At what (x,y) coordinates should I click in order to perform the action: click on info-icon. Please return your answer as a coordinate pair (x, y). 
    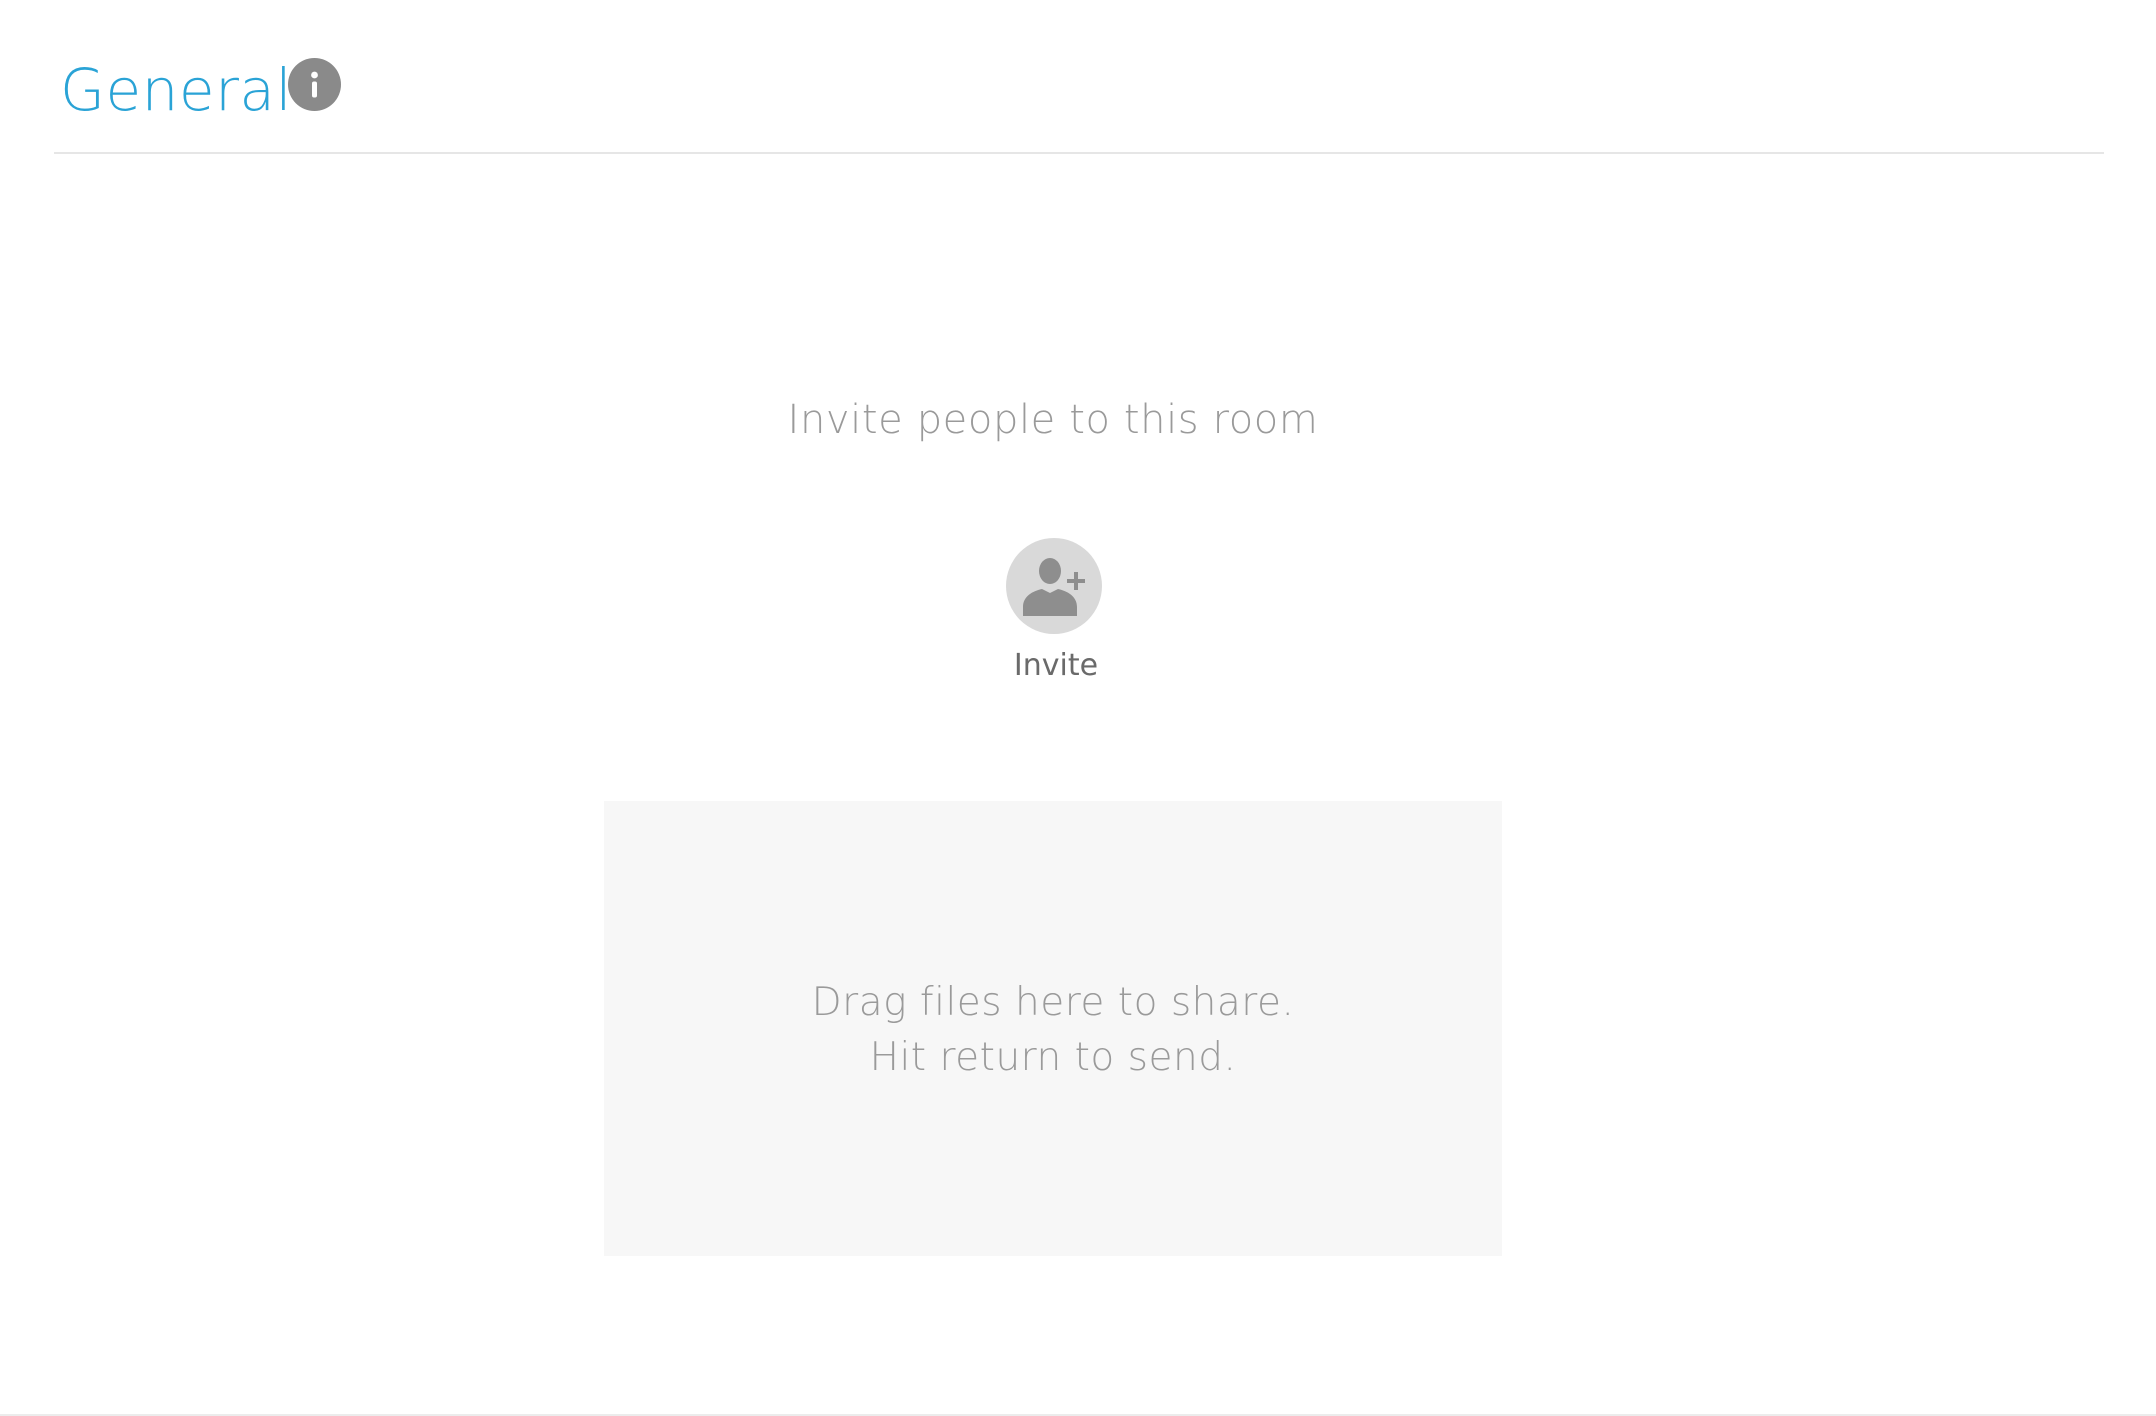
    Looking at the image, I should click on (314, 84).